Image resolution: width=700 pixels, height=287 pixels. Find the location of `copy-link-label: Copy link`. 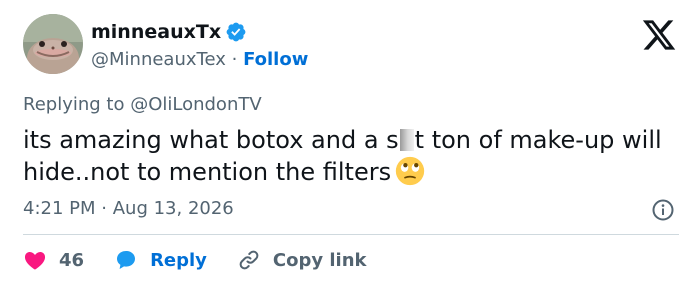

copy-link-label: Copy link is located at coordinates (319, 260).